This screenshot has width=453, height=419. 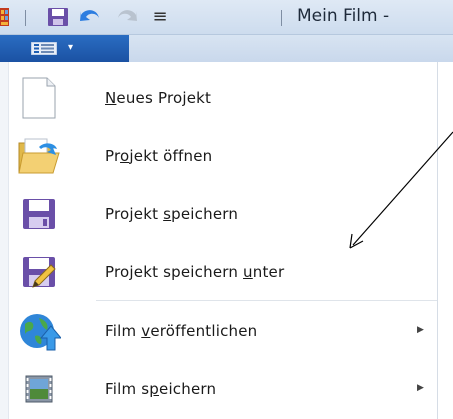 I want to click on customize-qat-icon: ≡, so click(x=160, y=16).